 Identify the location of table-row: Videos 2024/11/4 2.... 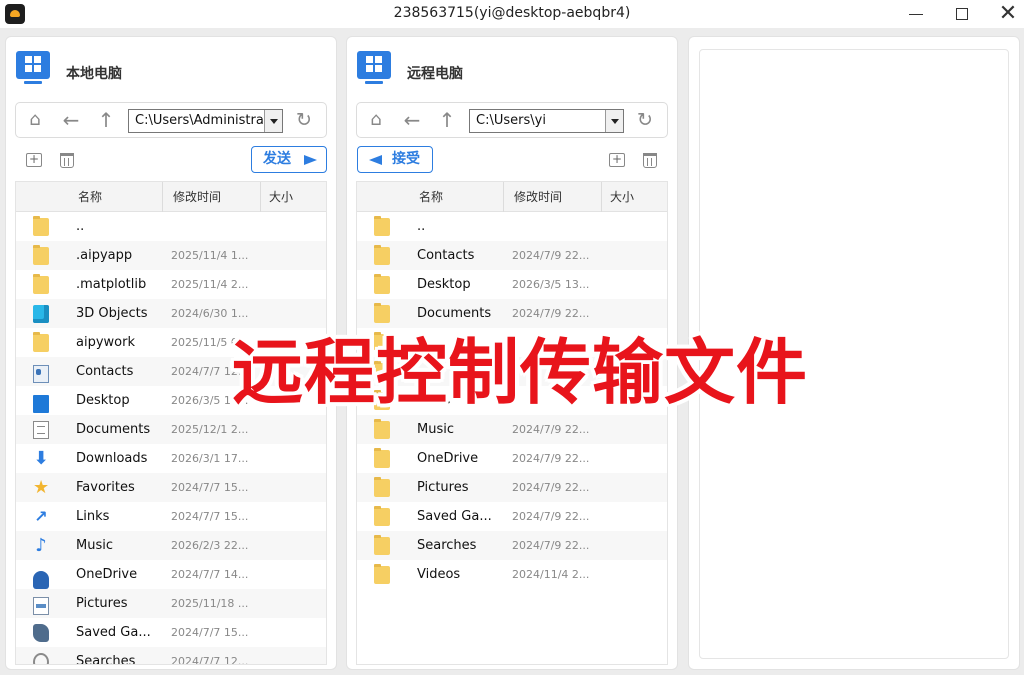
(512, 574).